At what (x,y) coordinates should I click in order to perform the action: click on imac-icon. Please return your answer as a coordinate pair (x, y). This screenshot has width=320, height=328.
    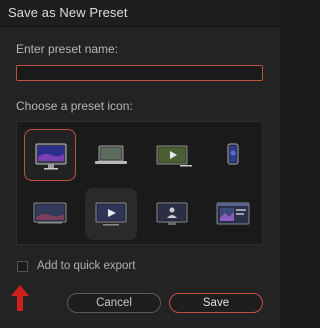
    Looking at the image, I should click on (51, 156).